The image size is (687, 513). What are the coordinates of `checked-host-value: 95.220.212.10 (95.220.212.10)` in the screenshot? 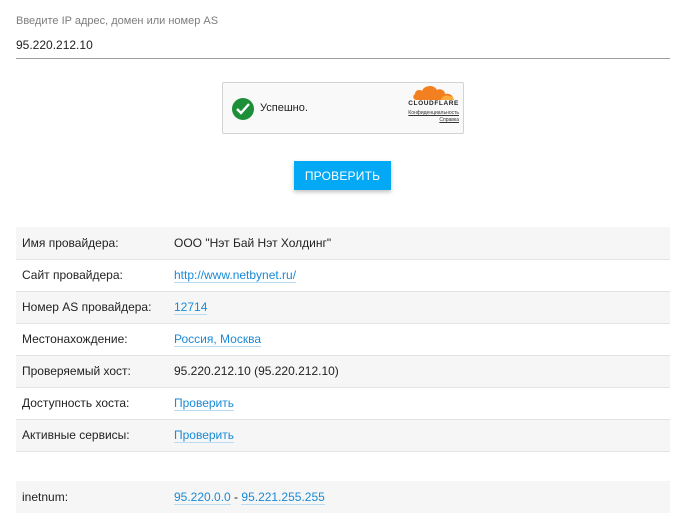 It's located at (422, 371).